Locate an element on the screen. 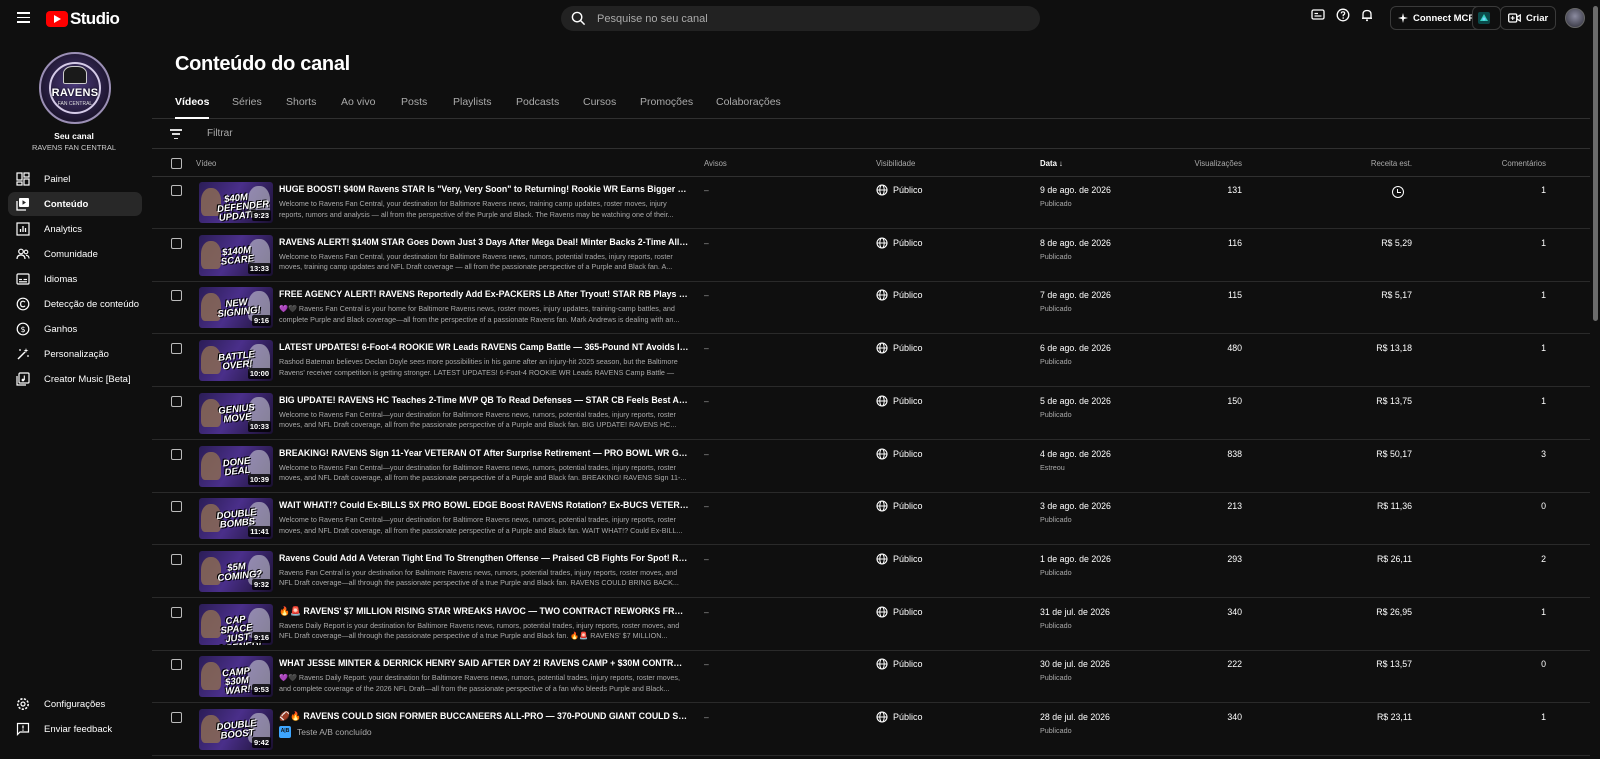  tab-posts: Posts is located at coordinates (414, 102).